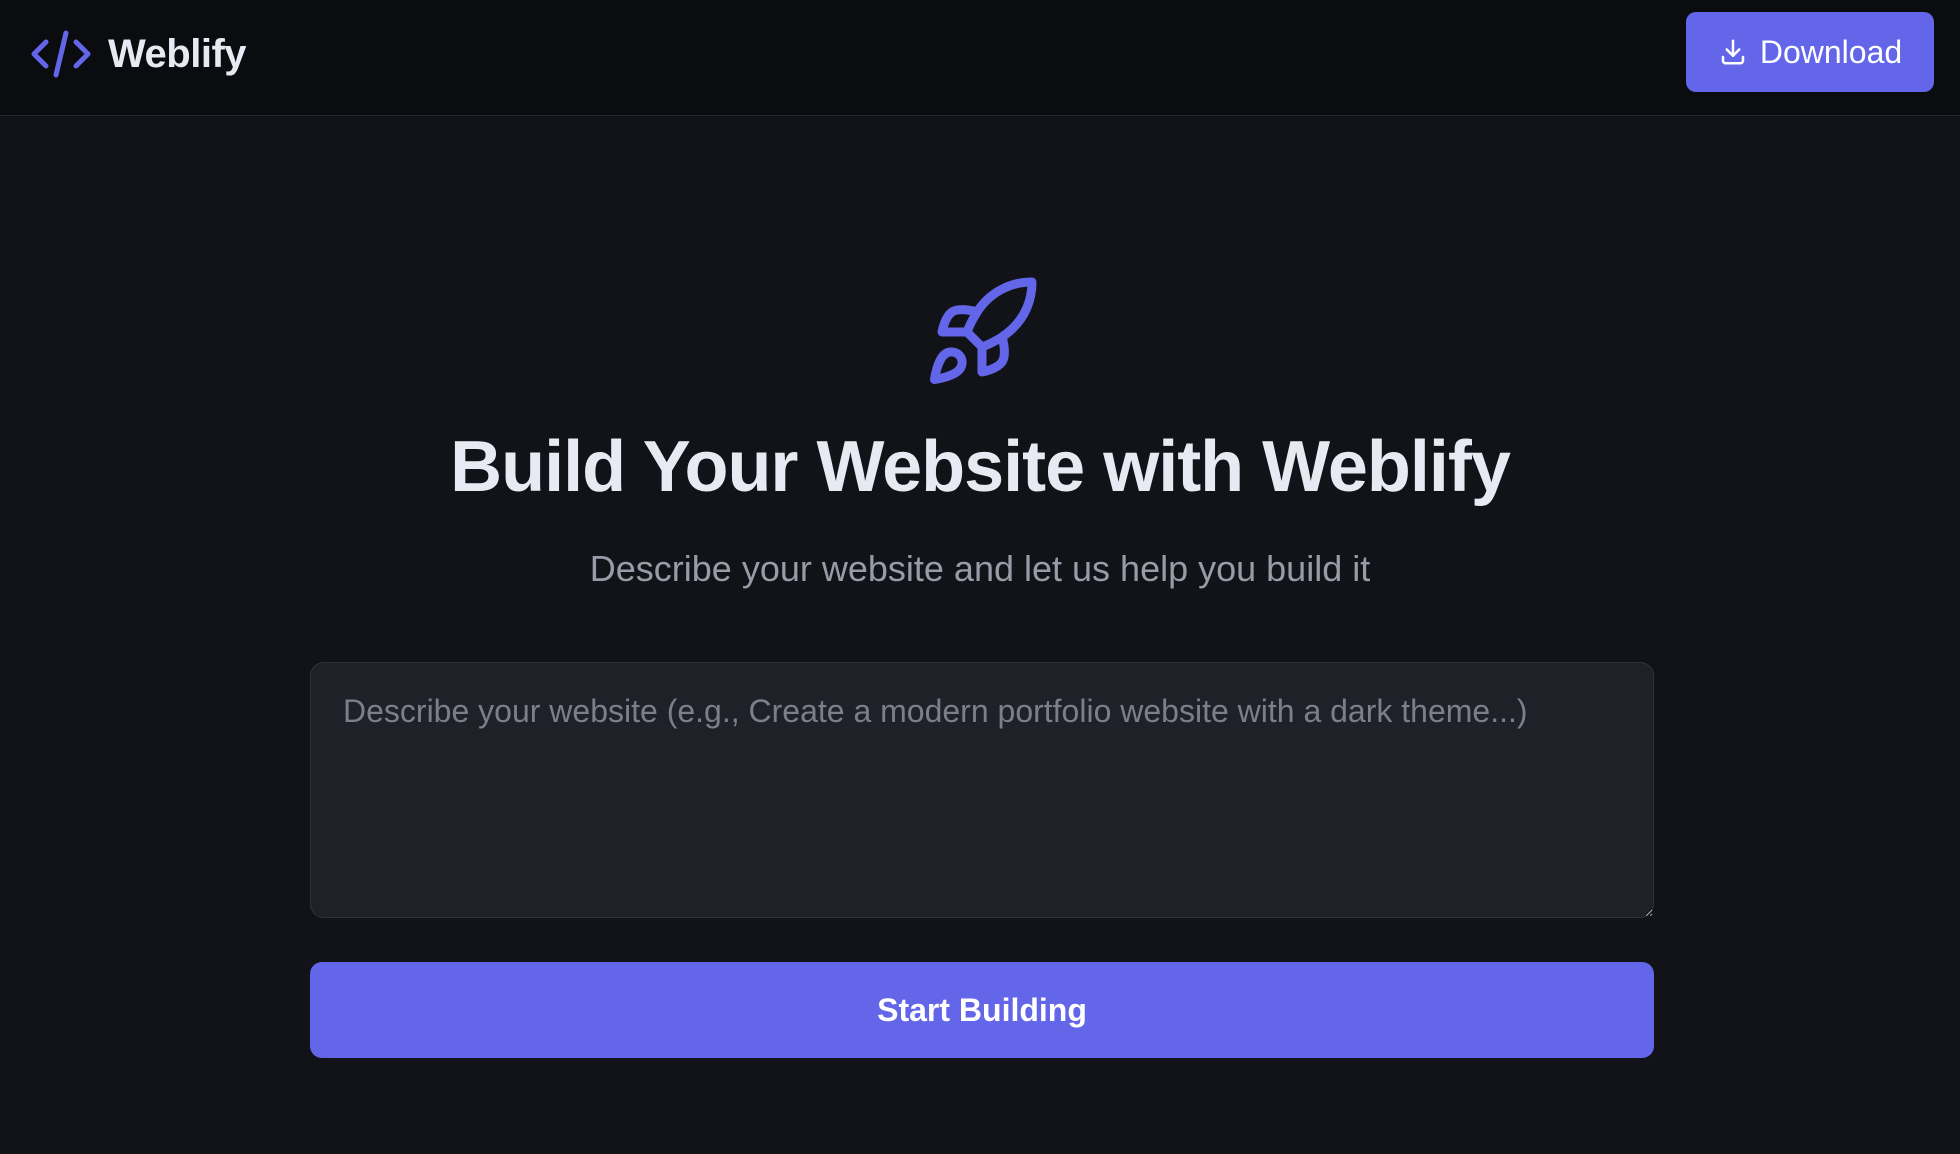 The height and width of the screenshot is (1154, 1960). What do you see at coordinates (982, 1010) in the screenshot?
I see `start-building-button: Start Building` at bounding box center [982, 1010].